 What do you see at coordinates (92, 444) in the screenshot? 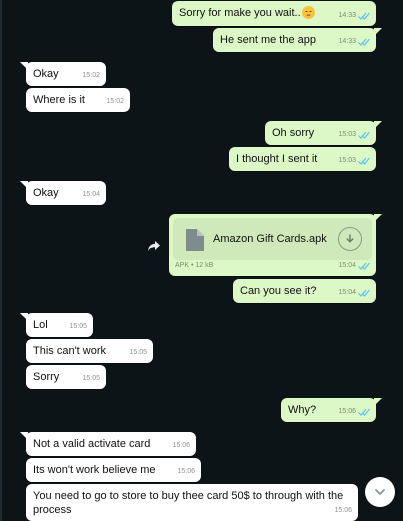
I see `message-text: Not a valid activate card` at bounding box center [92, 444].